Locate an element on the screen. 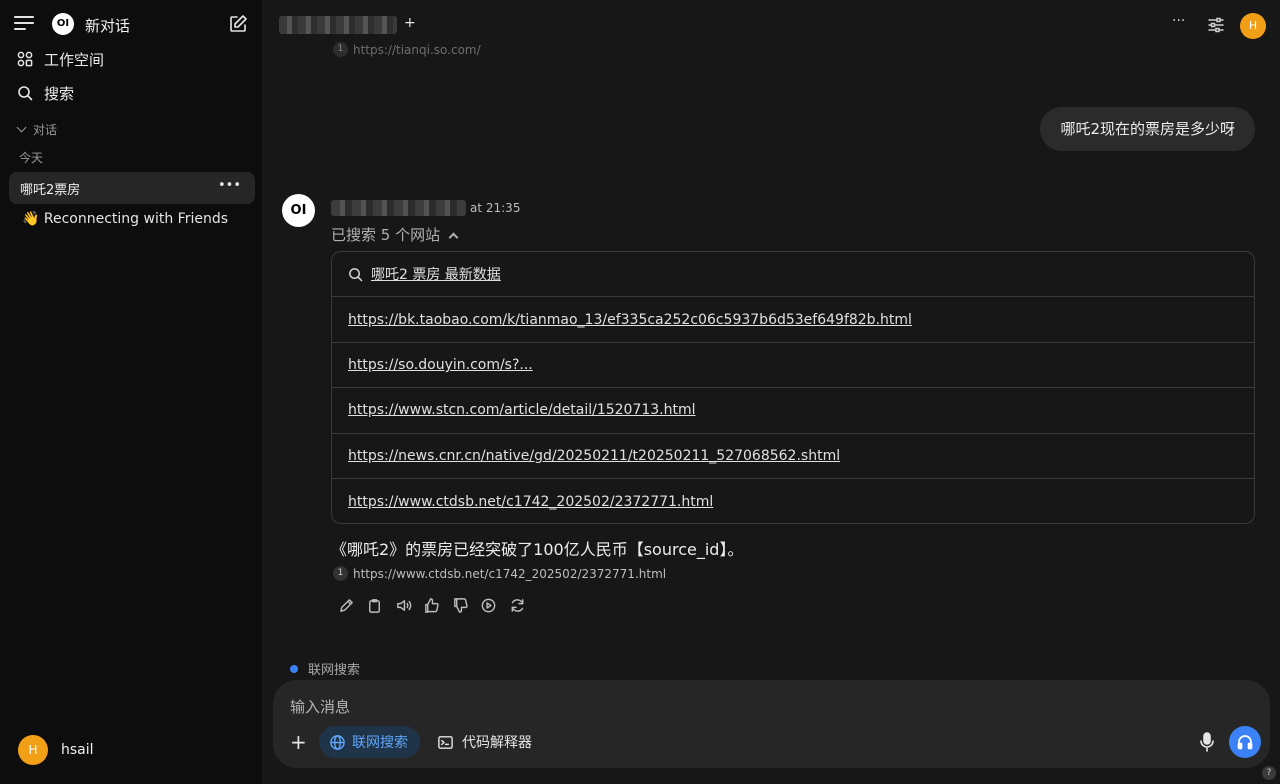  code-interpreter-toggle-button: 代码解释器 is located at coordinates (484, 742).